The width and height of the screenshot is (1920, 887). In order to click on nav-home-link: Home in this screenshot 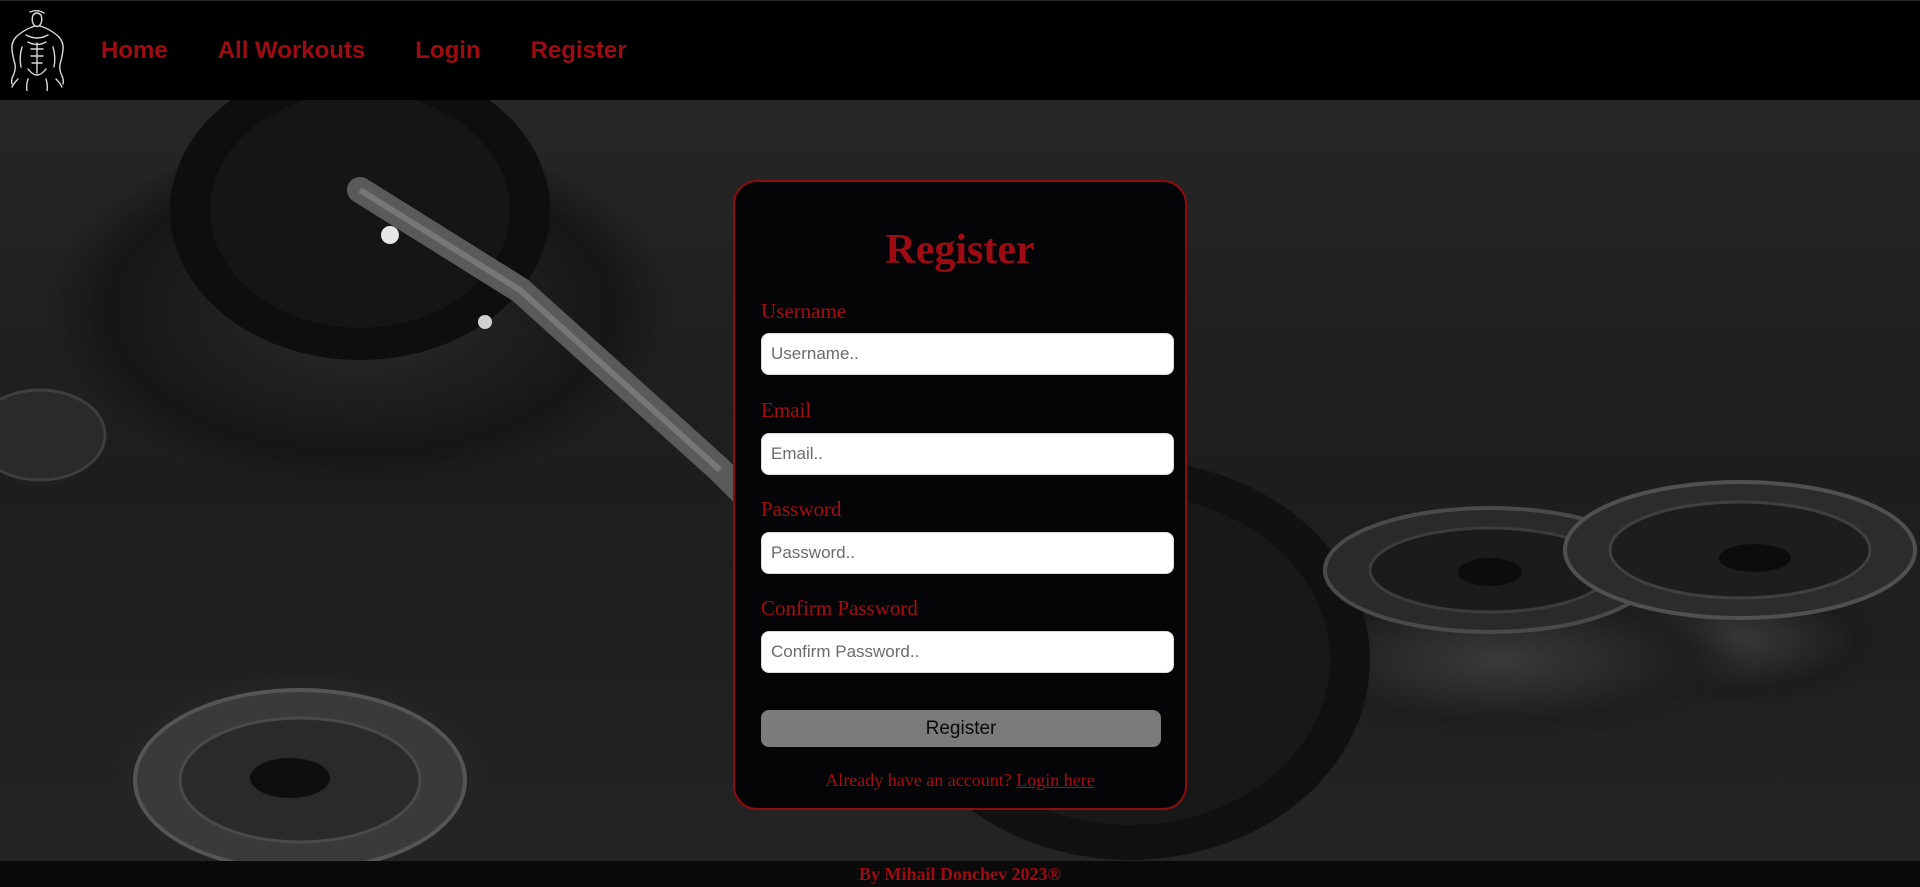, I will do `click(134, 51)`.